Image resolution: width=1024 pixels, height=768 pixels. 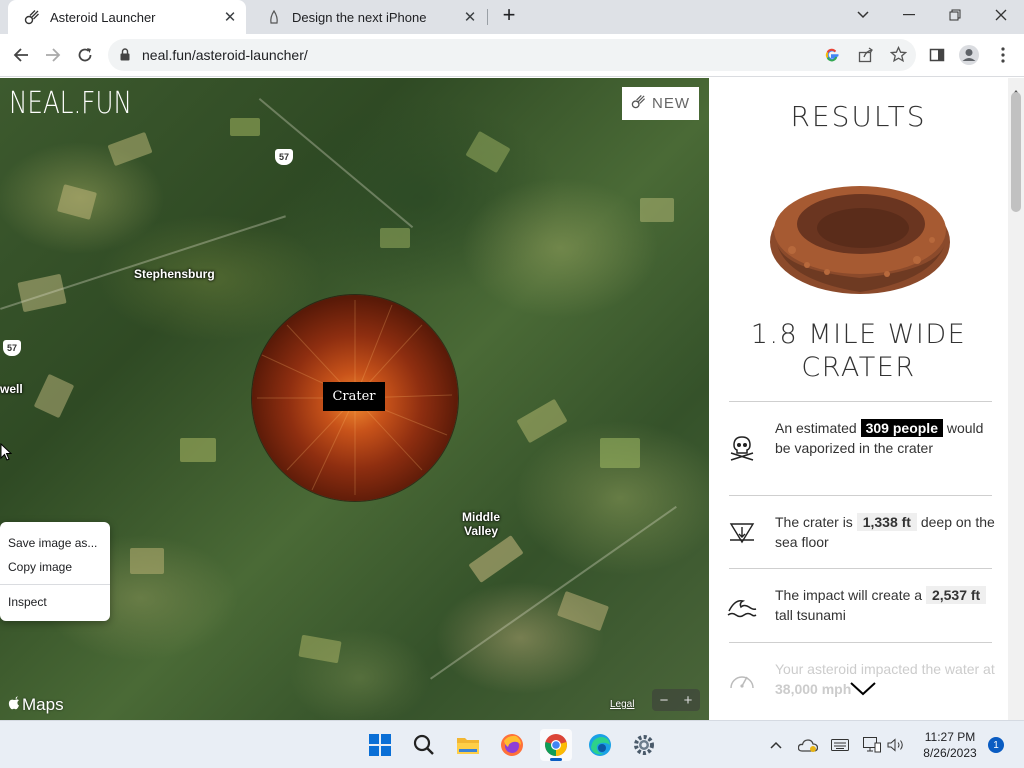 I want to click on stat-text: The crater is, so click(x=814, y=522).